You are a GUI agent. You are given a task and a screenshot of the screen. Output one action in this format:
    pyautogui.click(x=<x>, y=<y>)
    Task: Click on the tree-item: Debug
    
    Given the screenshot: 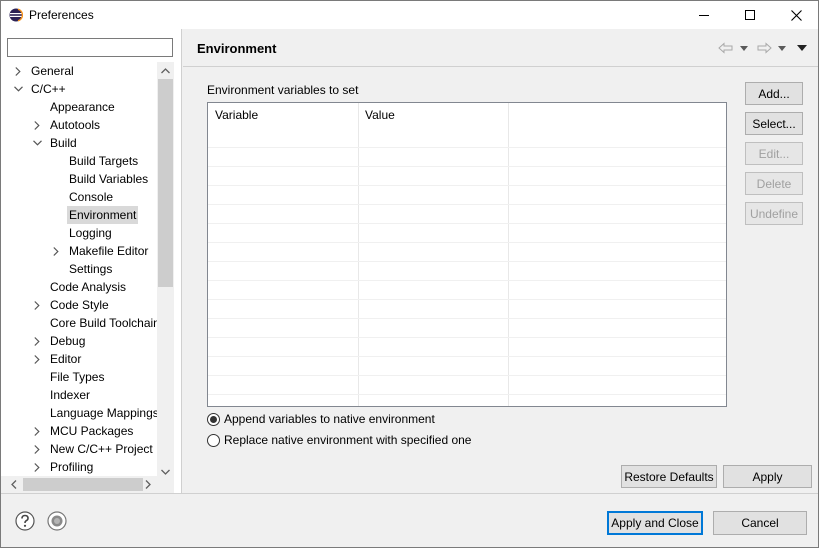 What is the action you would take?
    pyautogui.click(x=79, y=341)
    